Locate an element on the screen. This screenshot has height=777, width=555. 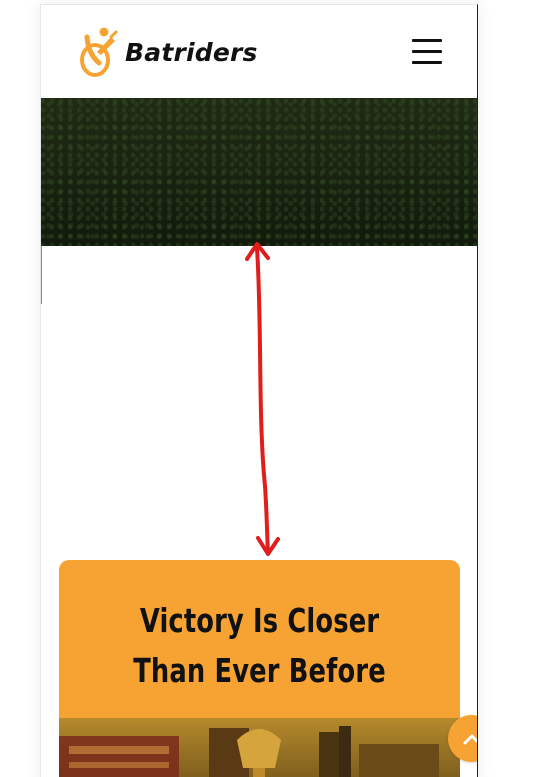
edge-divider is located at coordinates (41, 275).